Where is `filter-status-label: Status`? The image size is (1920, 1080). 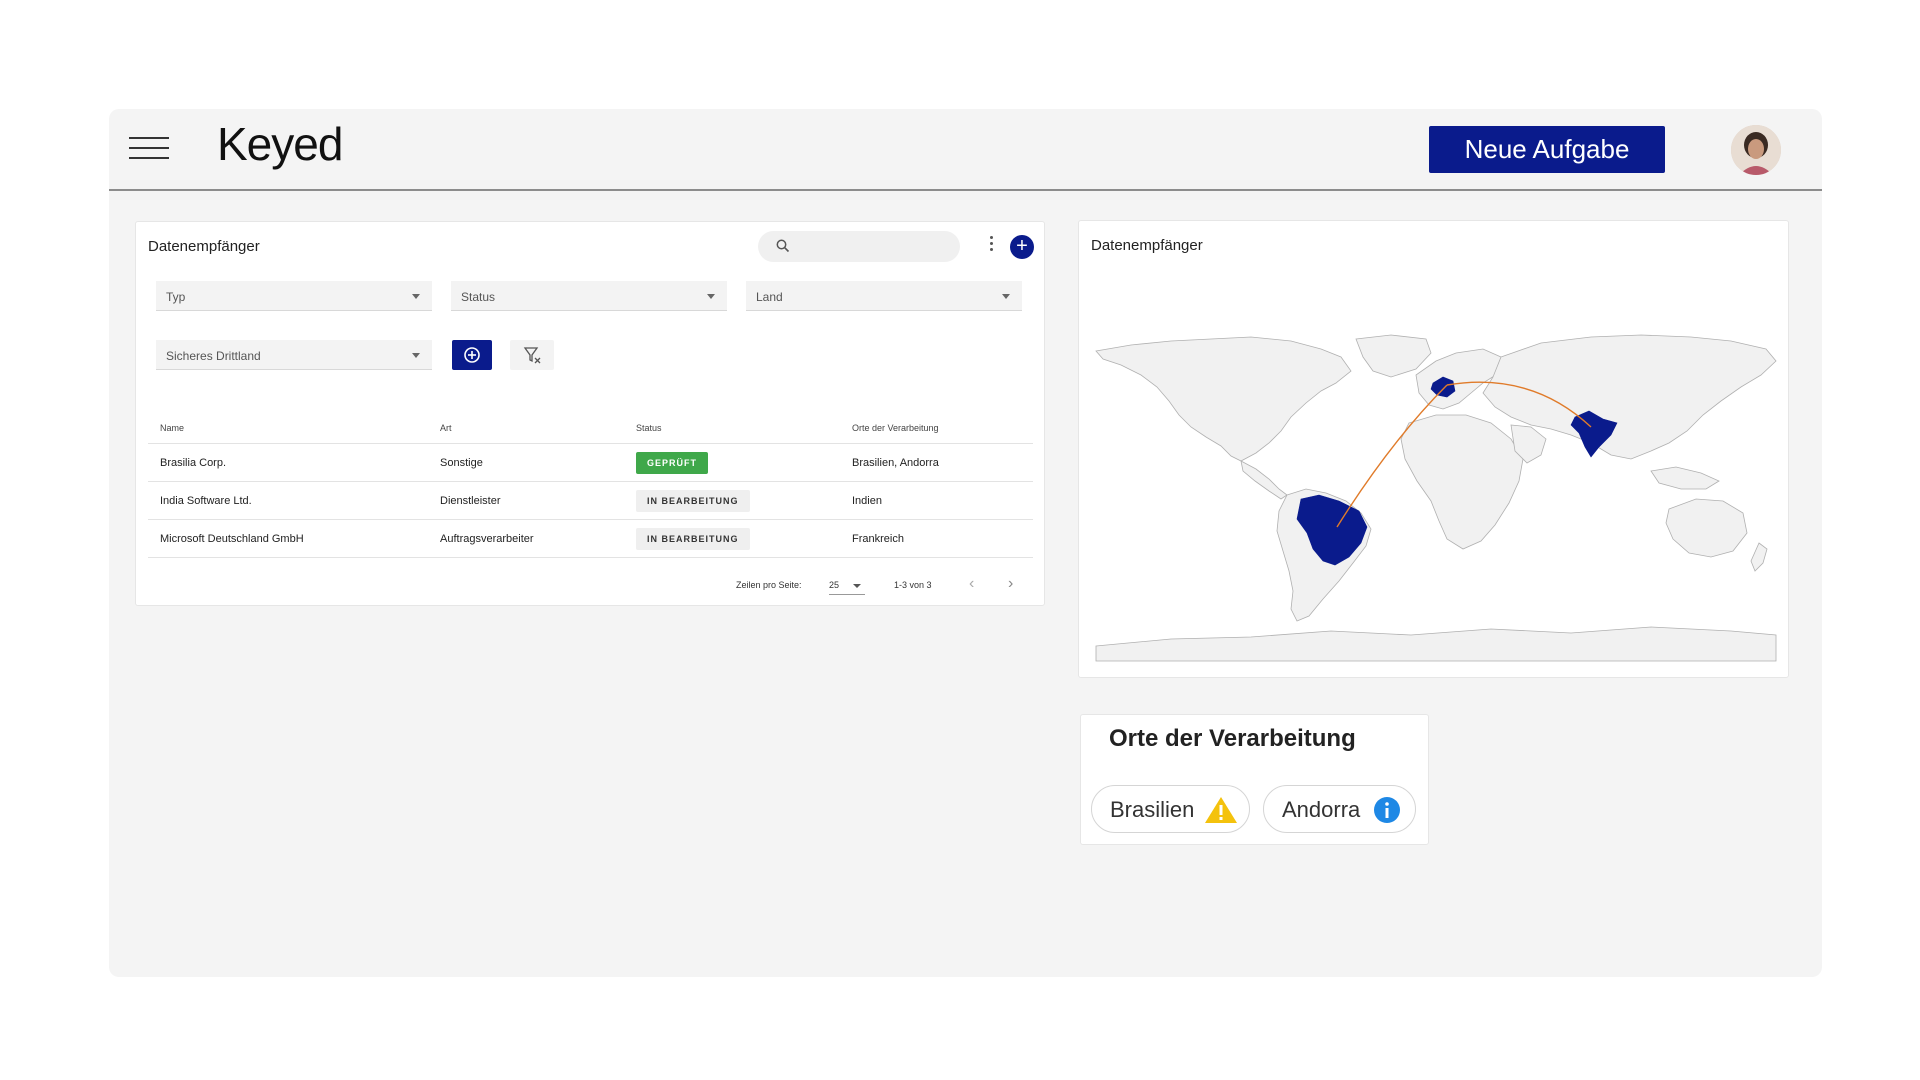
filter-status-label: Status is located at coordinates (478, 297).